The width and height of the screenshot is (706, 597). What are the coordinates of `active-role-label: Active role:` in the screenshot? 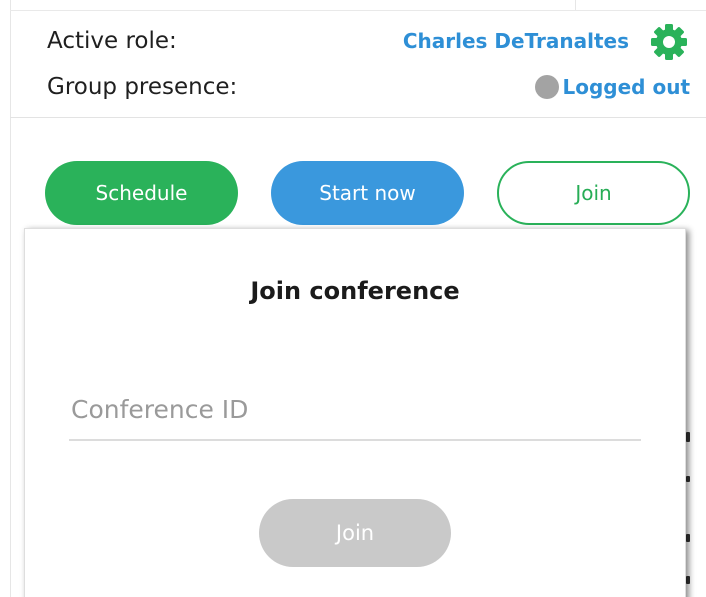 It's located at (112, 41).